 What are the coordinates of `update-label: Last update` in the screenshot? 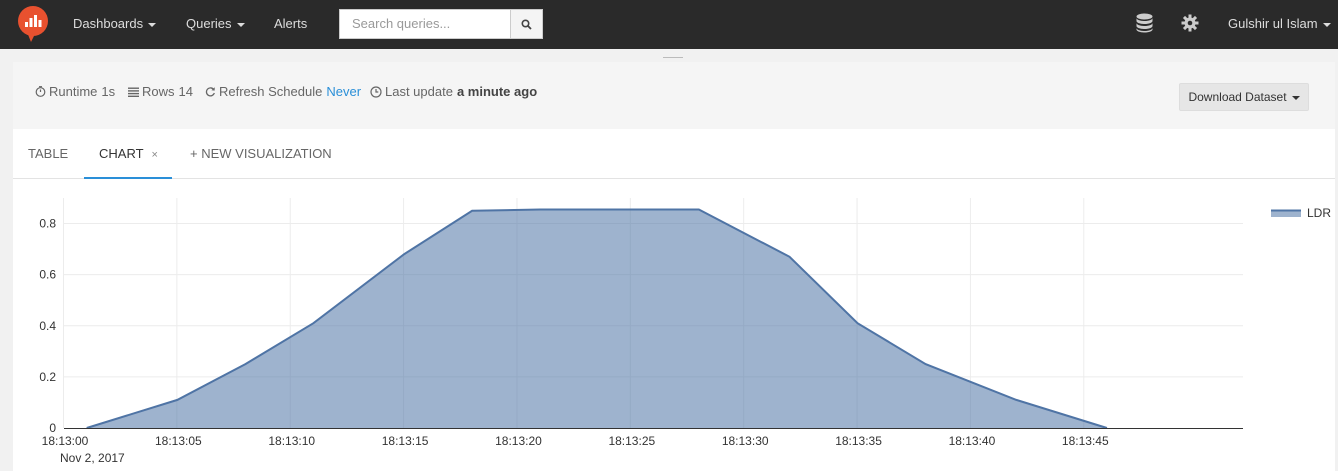 It's located at (419, 91).